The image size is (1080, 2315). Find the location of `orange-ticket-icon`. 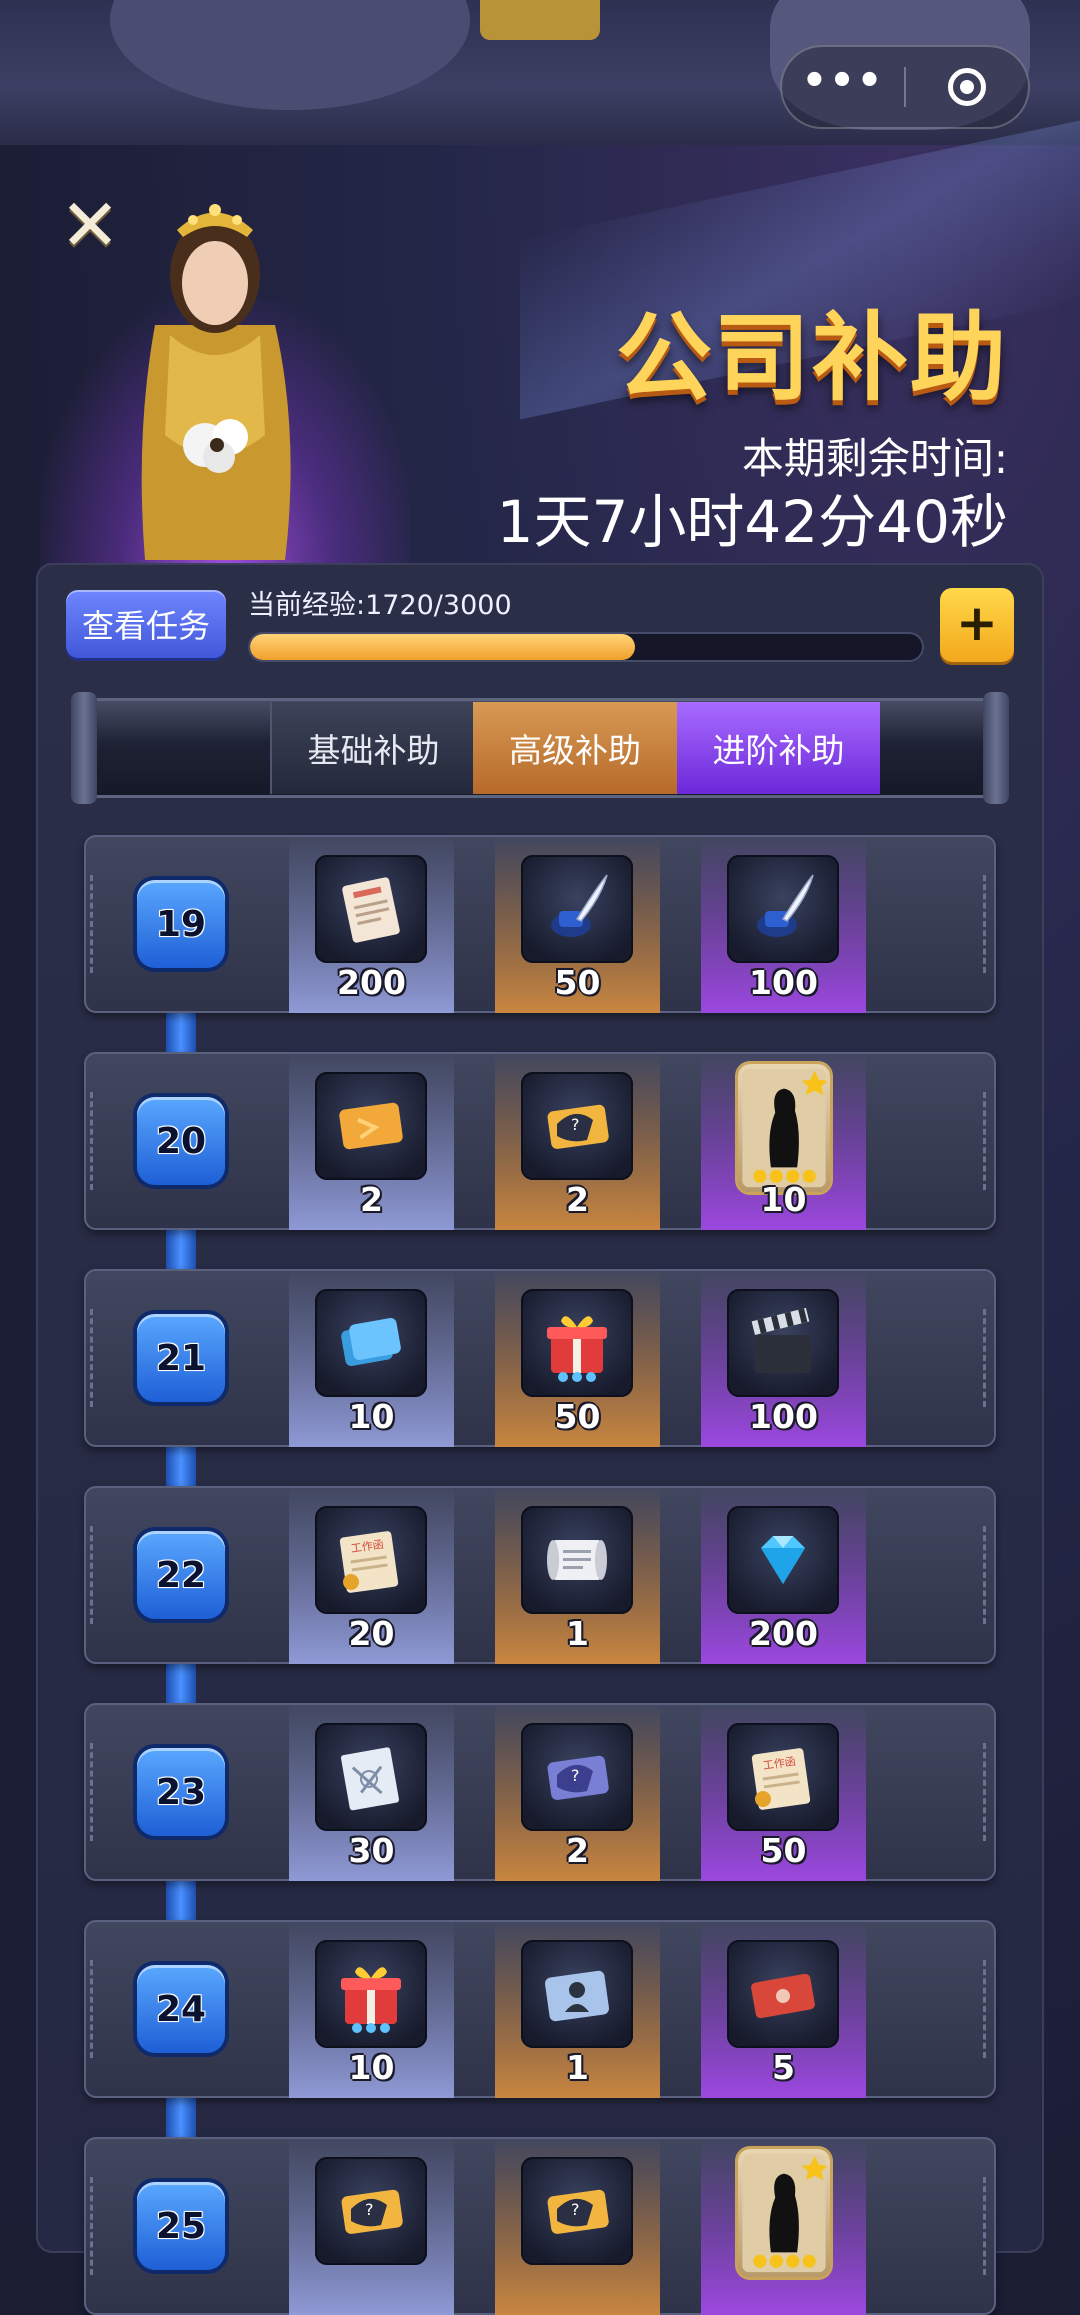

orange-ticket-icon is located at coordinates (371, 1126).